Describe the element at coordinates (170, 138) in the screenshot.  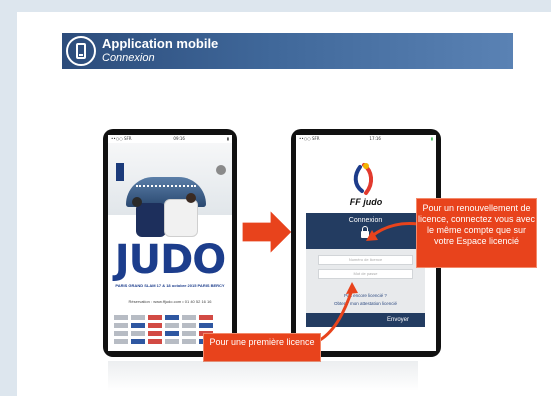
I see `left-status-bar: ••○○ SFR 09:16 ▮` at that location.